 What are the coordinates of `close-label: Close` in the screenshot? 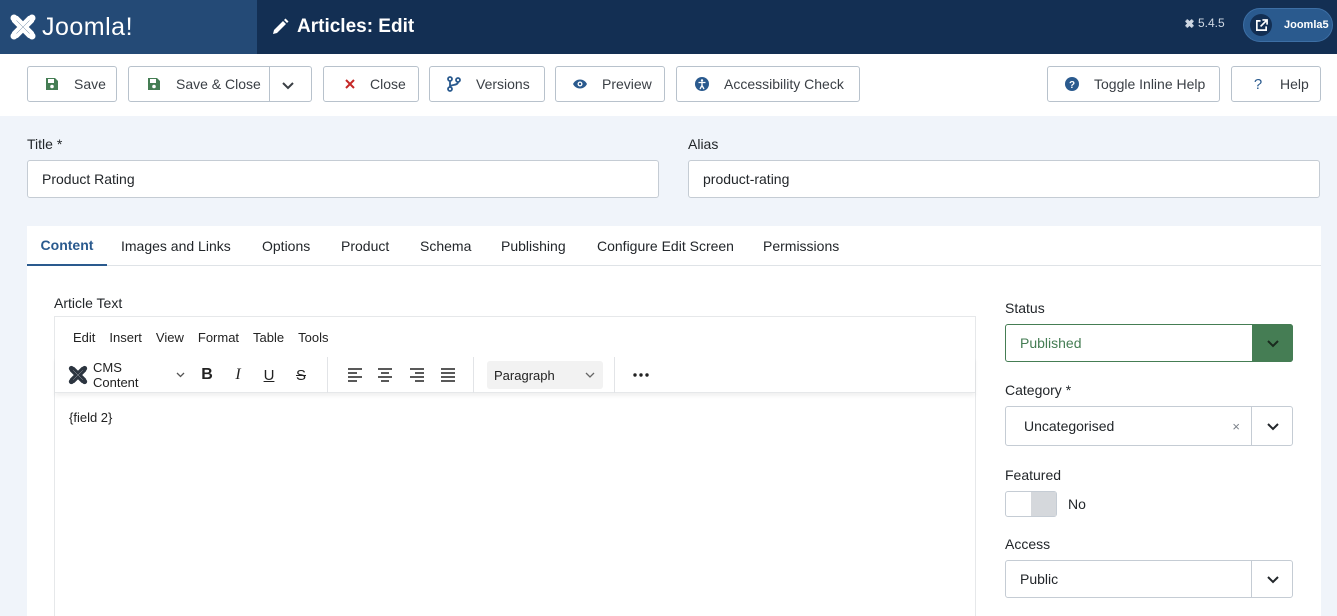 It's located at (388, 84).